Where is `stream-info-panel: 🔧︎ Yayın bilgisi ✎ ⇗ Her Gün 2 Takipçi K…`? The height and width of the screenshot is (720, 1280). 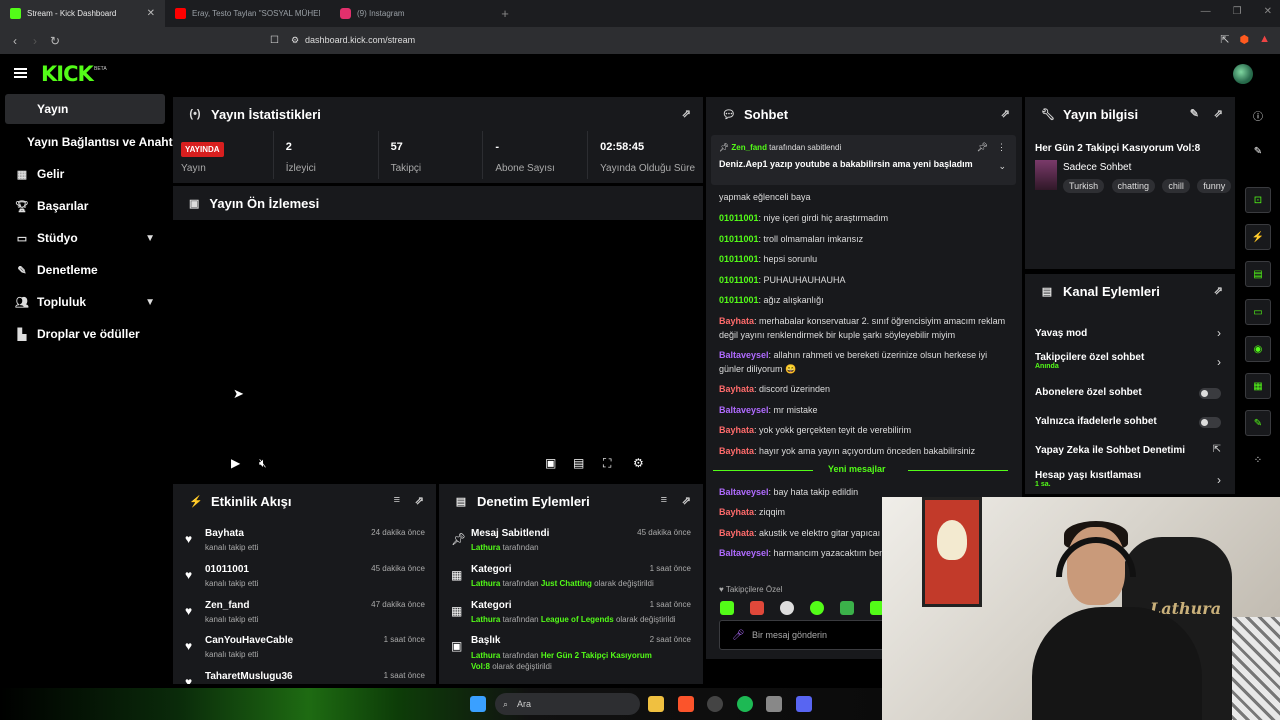
stream-info-panel: 🔧︎ Yayın bilgisi ✎ ⇗ Her Gün 2 Takipçi K… is located at coordinates (1130, 183).